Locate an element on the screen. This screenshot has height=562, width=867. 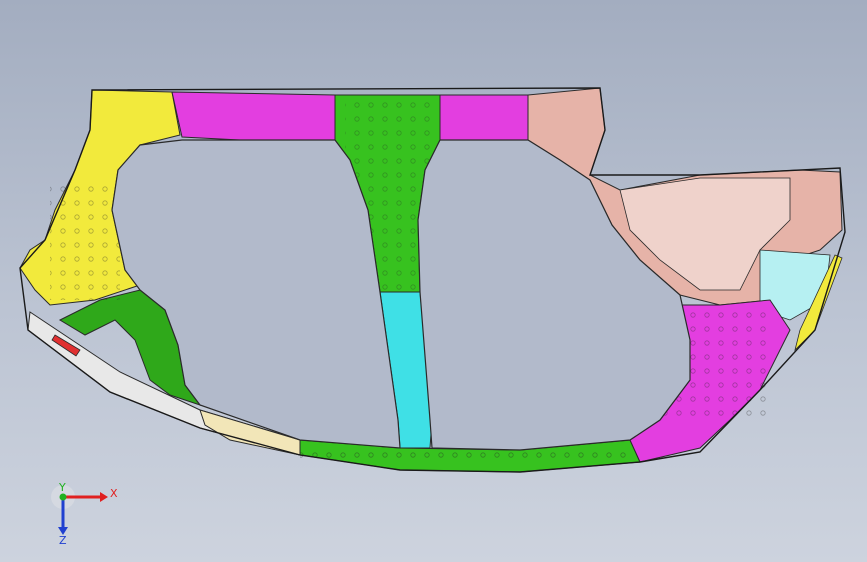
y-axis-label: Y is located at coordinates (62, 487).